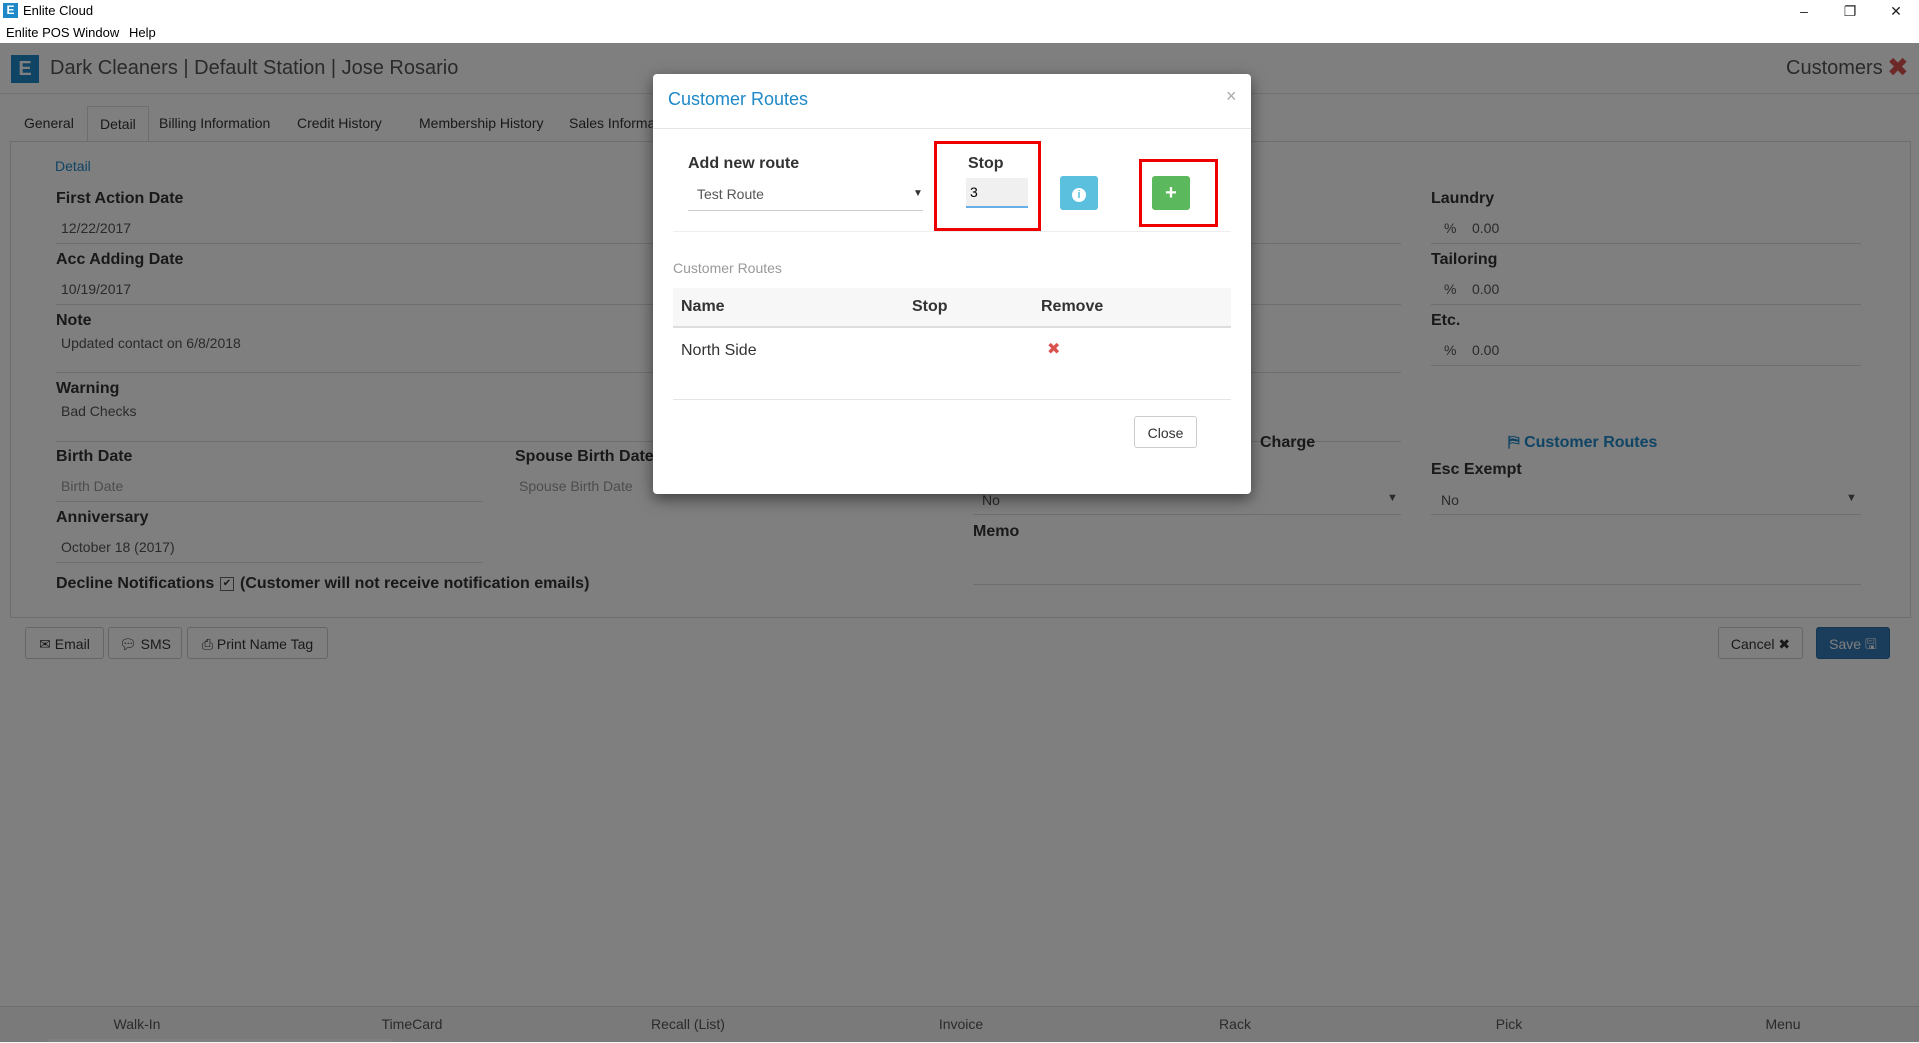 This screenshot has height=1043, width=1919. What do you see at coordinates (952, 128) in the screenshot?
I see `modal-header-divider` at bounding box center [952, 128].